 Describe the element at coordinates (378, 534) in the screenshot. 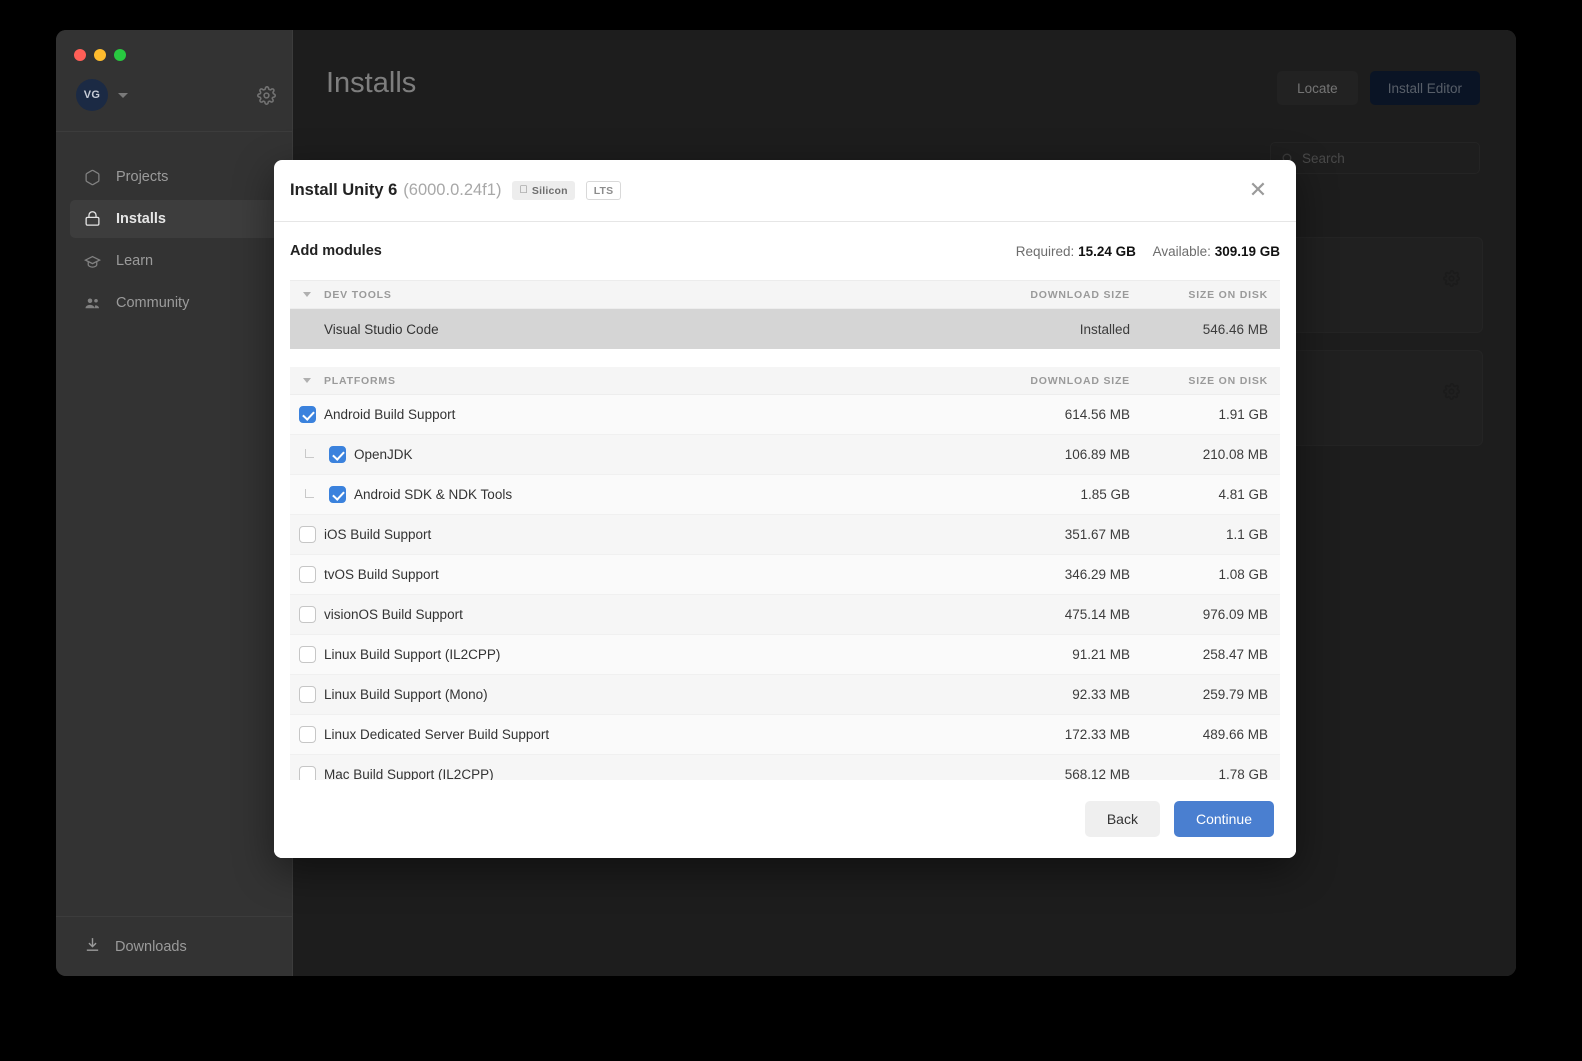

I see `module-name: iOS Build Support` at that location.